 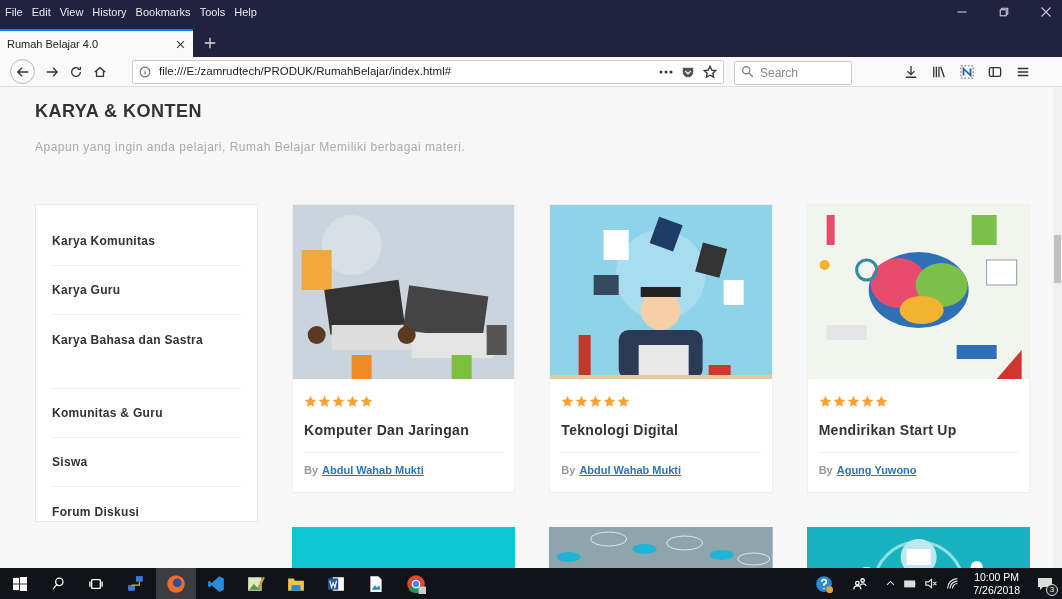 I want to click on clock-time: 10:00 PM, so click(x=997, y=577).